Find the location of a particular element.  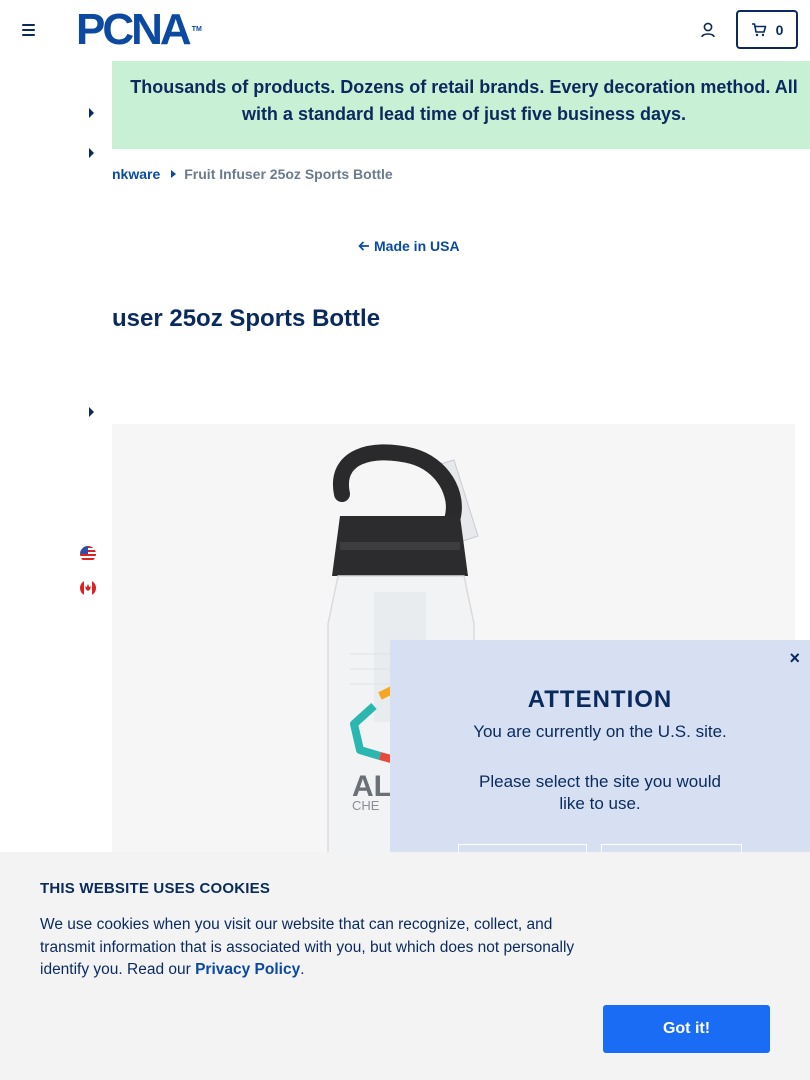

hamburger-icon is located at coordinates (28, 30).